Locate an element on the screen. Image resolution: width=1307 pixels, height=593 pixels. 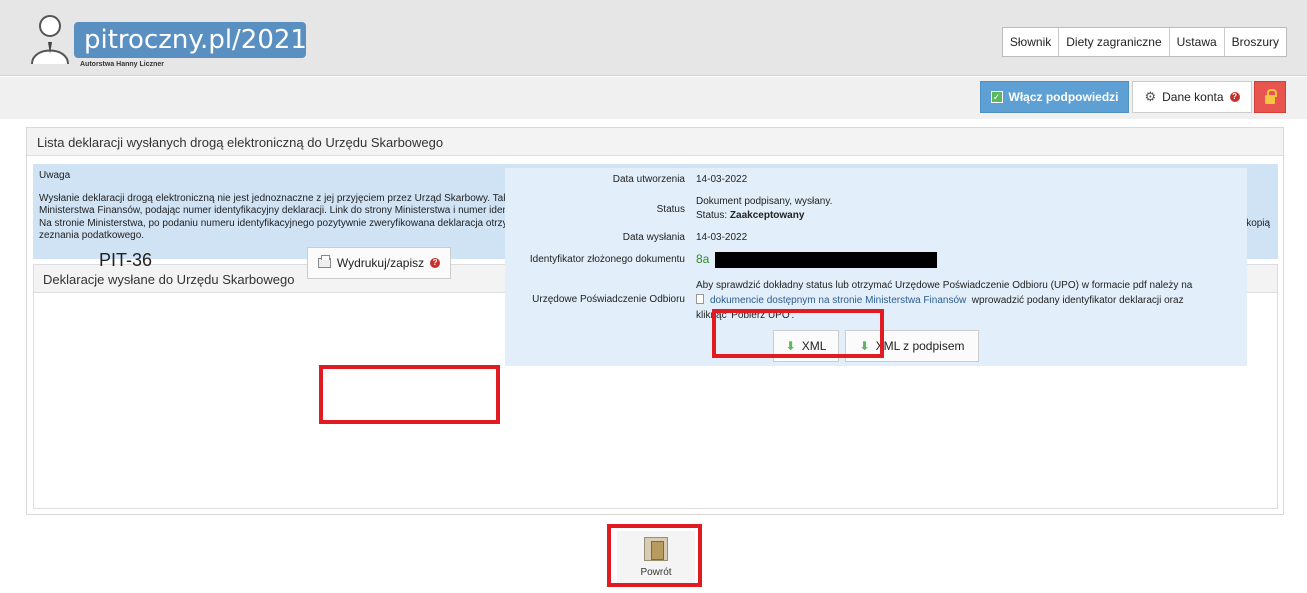
document-icon is located at coordinates (700, 299).